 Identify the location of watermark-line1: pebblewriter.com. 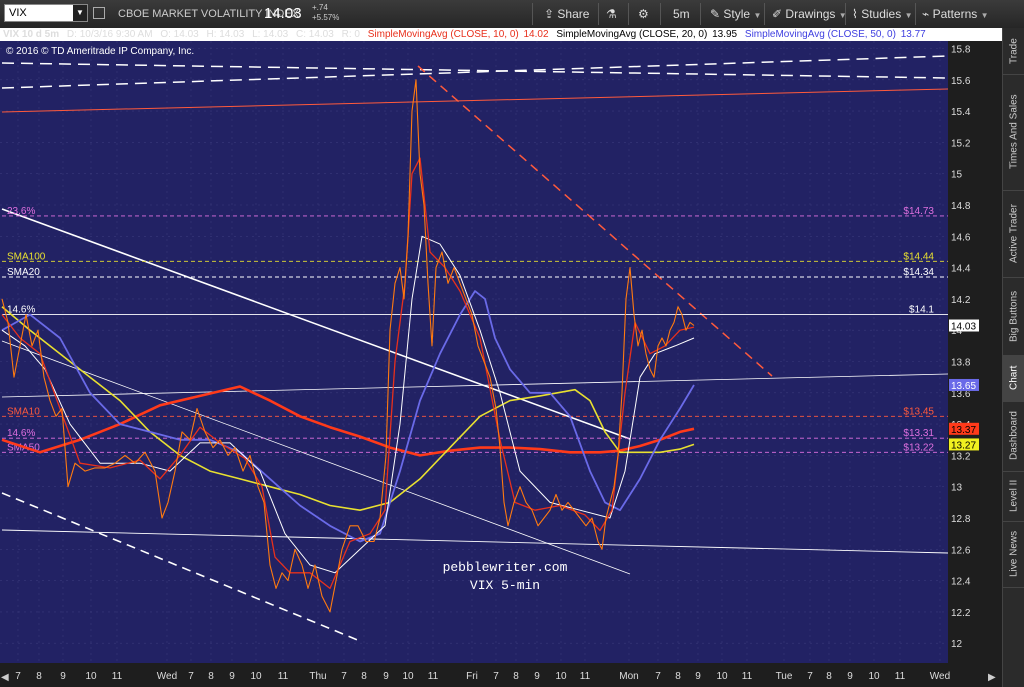
(505, 567).